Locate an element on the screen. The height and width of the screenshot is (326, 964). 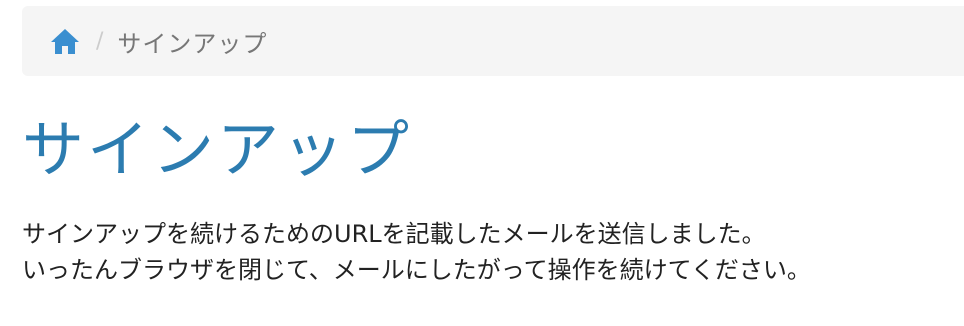
breadcrumb-home-link is located at coordinates (65, 41).